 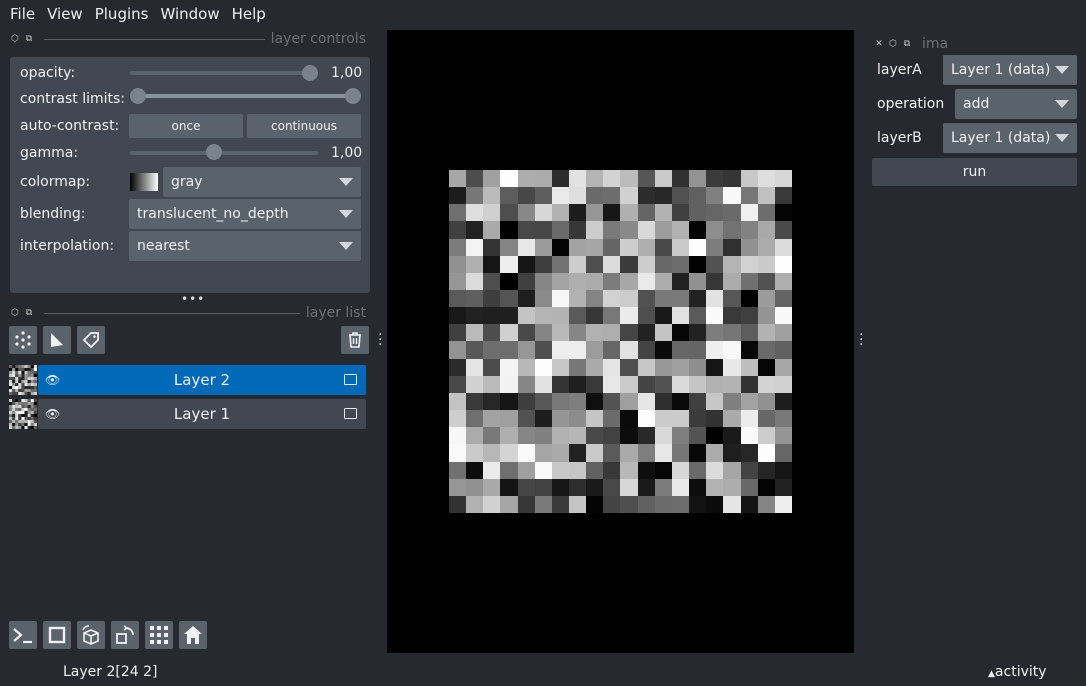 What do you see at coordinates (91, 340) in the screenshot?
I see `new-labels-layer-button` at bounding box center [91, 340].